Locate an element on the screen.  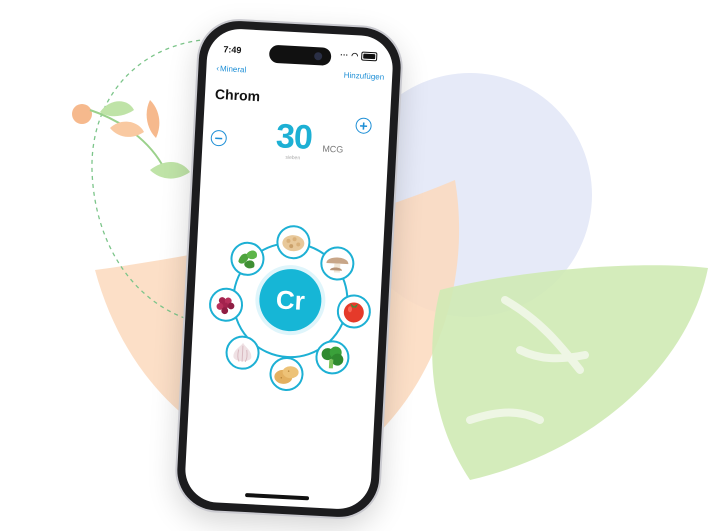
food-mushroom is located at coordinates (337, 263).